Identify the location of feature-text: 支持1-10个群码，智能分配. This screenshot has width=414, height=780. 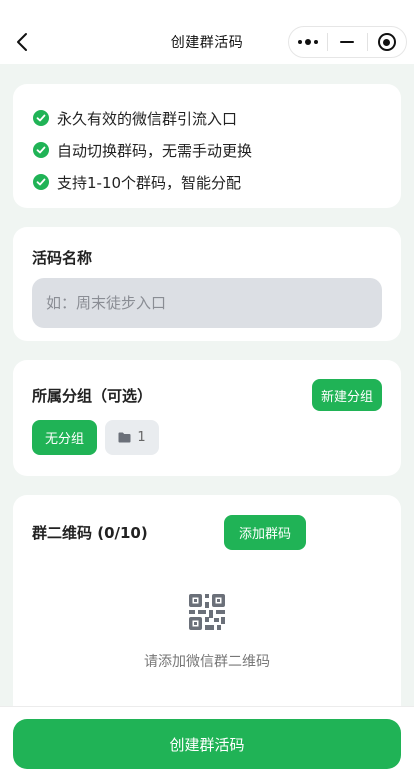
(149, 182).